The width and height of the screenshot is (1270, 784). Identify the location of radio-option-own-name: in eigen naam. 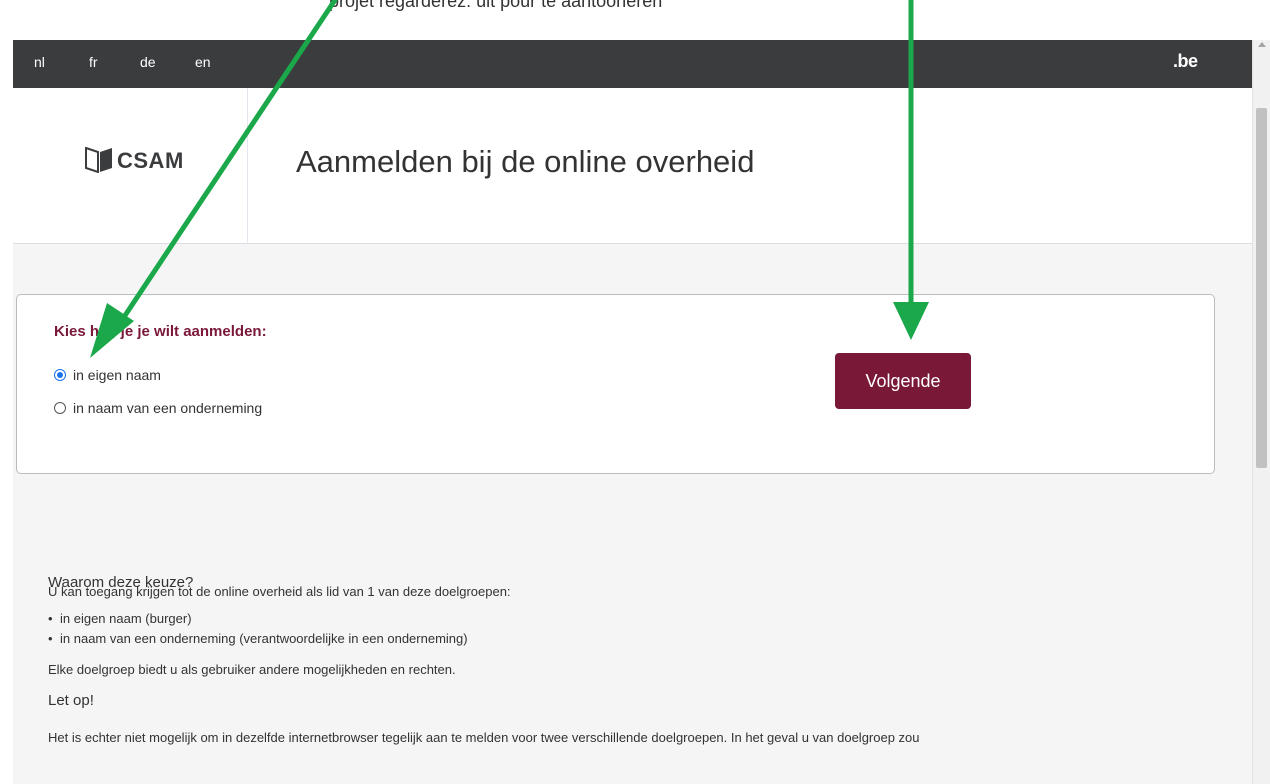
(107, 375).